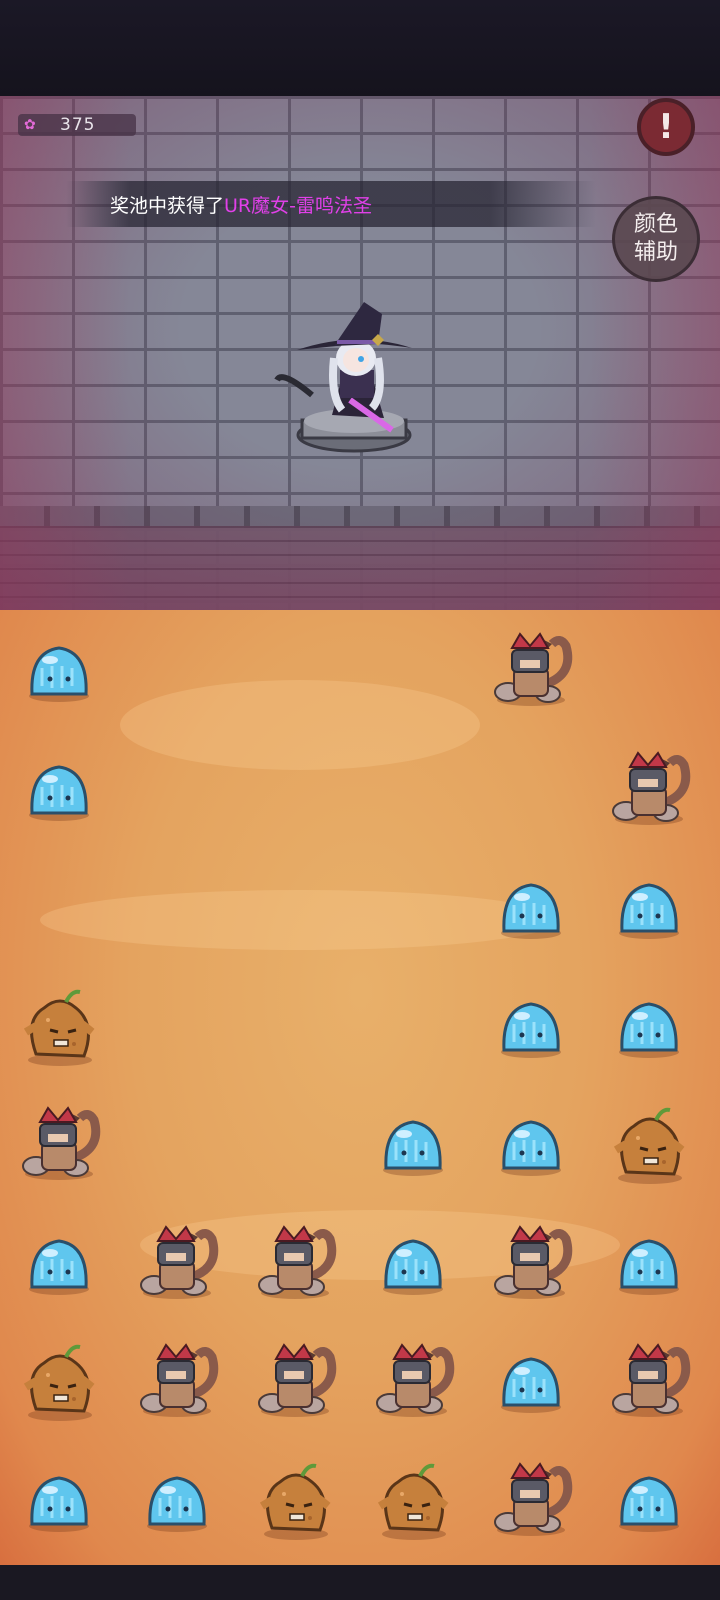 The width and height of the screenshot is (720, 1600). I want to click on reward-notice-banner: 奖池中获得了UR魔女-雷鸣法圣, so click(331, 204).